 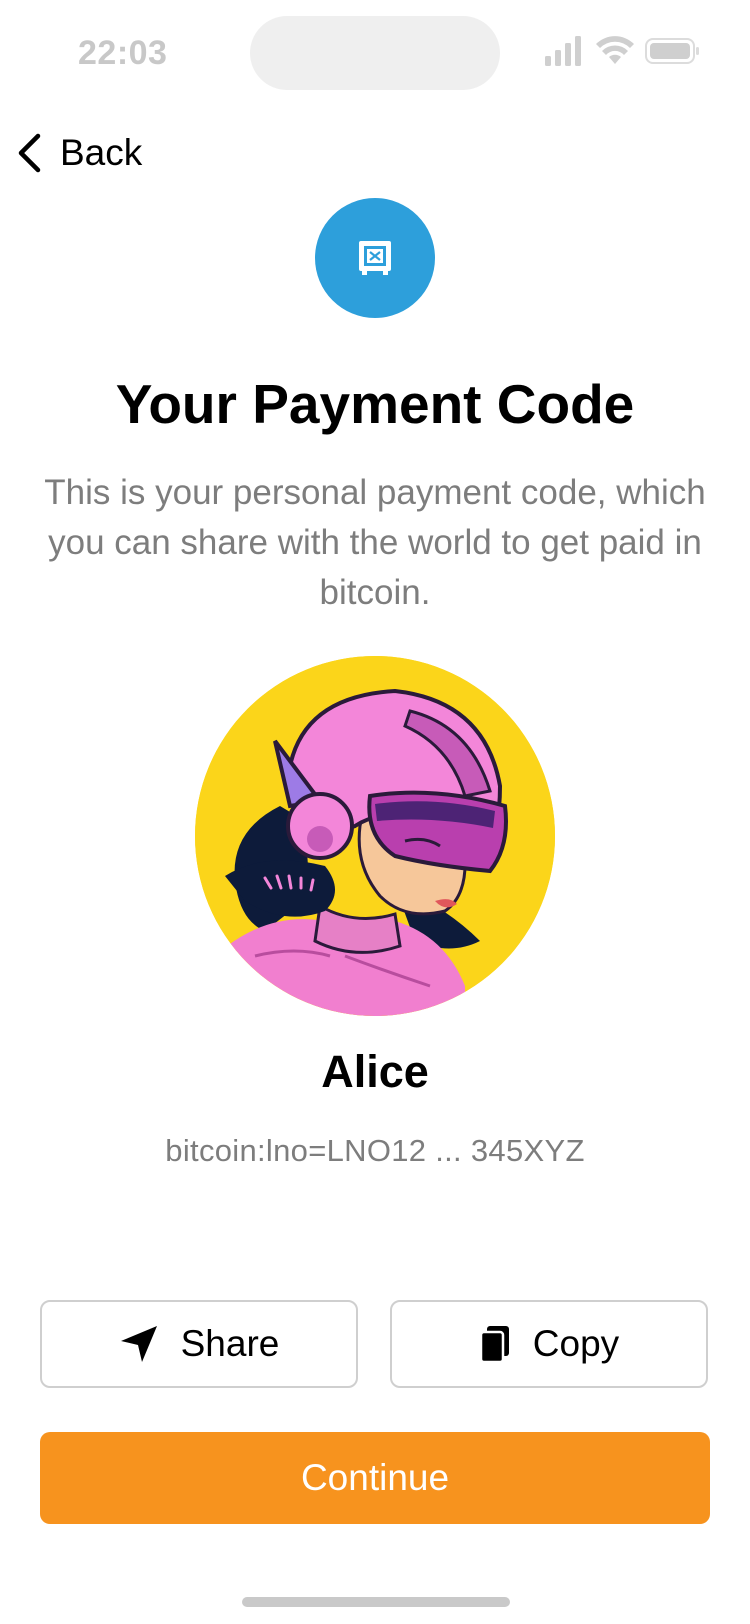 I want to click on copy-icon, so click(x=494, y=1344).